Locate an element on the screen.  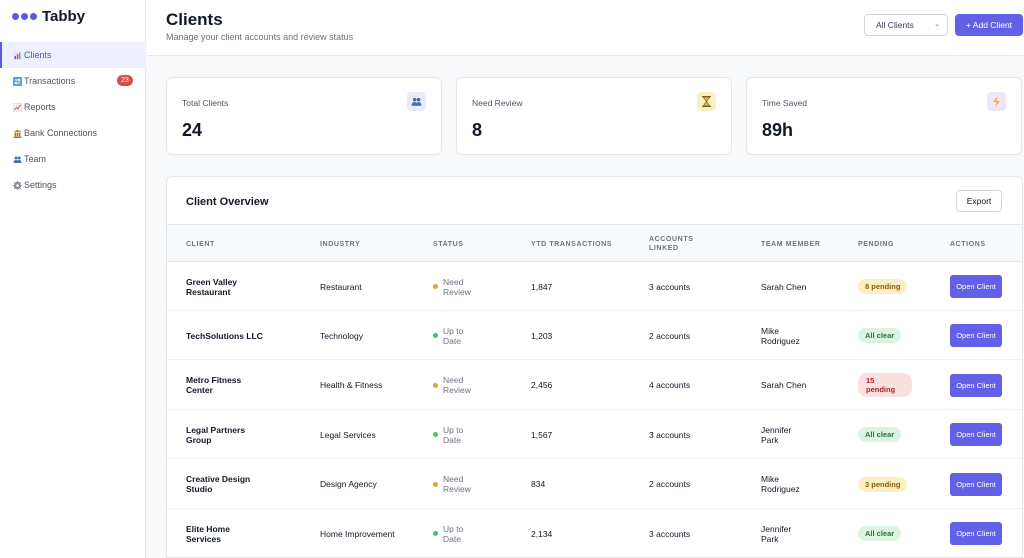
client-industry-cell: Restaurant is located at coordinates (359, 286).